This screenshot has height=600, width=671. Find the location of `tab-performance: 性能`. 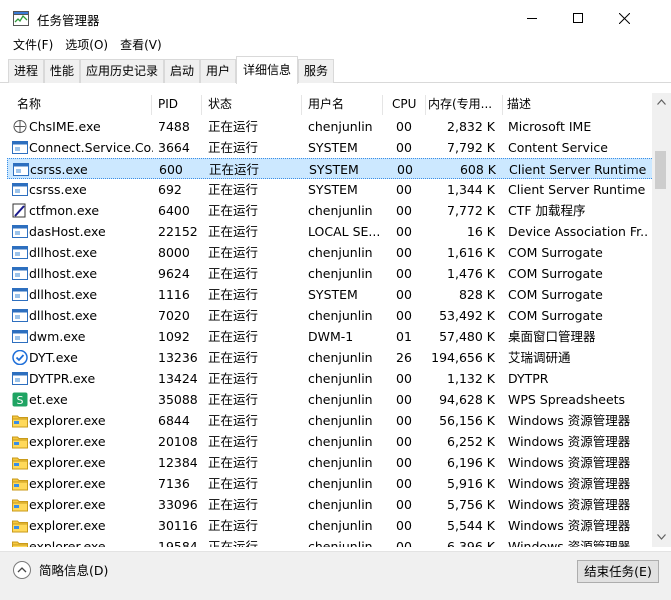

tab-performance: 性能 is located at coordinates (62, 71).